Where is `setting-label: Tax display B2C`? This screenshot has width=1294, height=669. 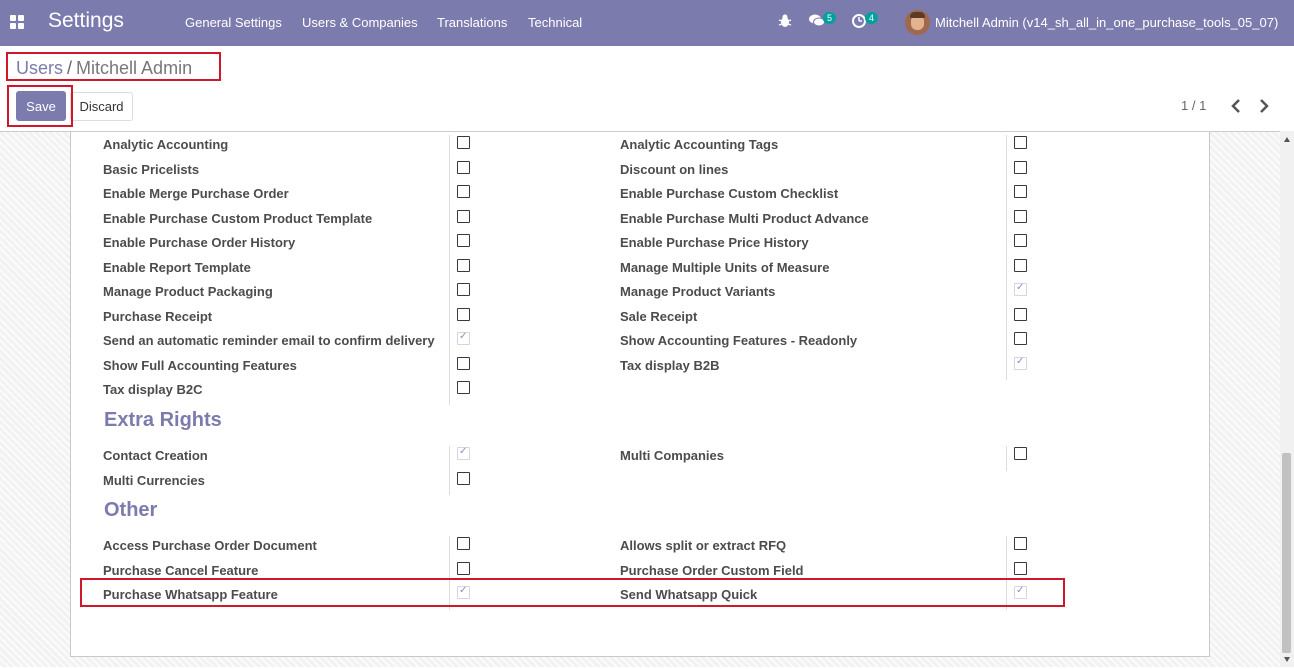
setting-label: Tax display B2C is located at coordinates (153, 389).